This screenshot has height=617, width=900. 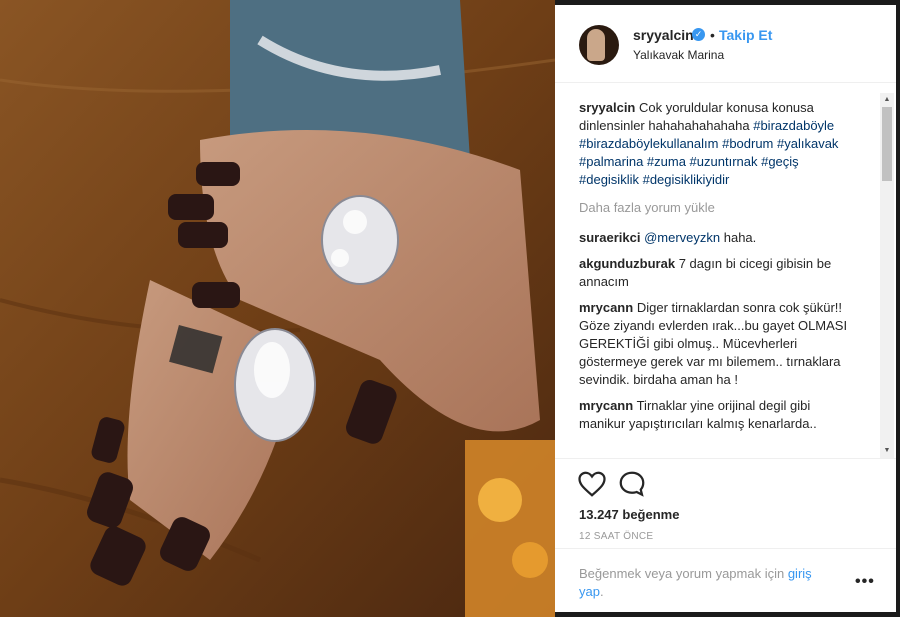 What do you see at coordinates (887, 144) in the screenshot?
I see `scrollbar-thumb` at bounding box center [887, 144].